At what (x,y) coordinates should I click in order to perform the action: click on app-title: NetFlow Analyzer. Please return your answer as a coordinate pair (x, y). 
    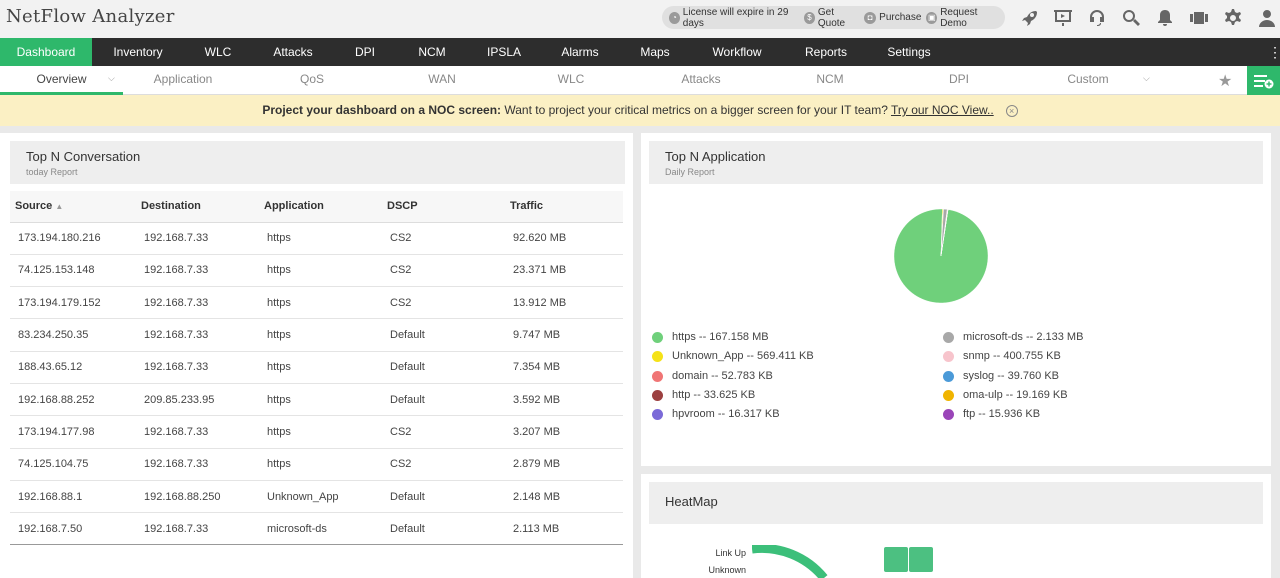
    Looking at the image, I should click on (90, 16).